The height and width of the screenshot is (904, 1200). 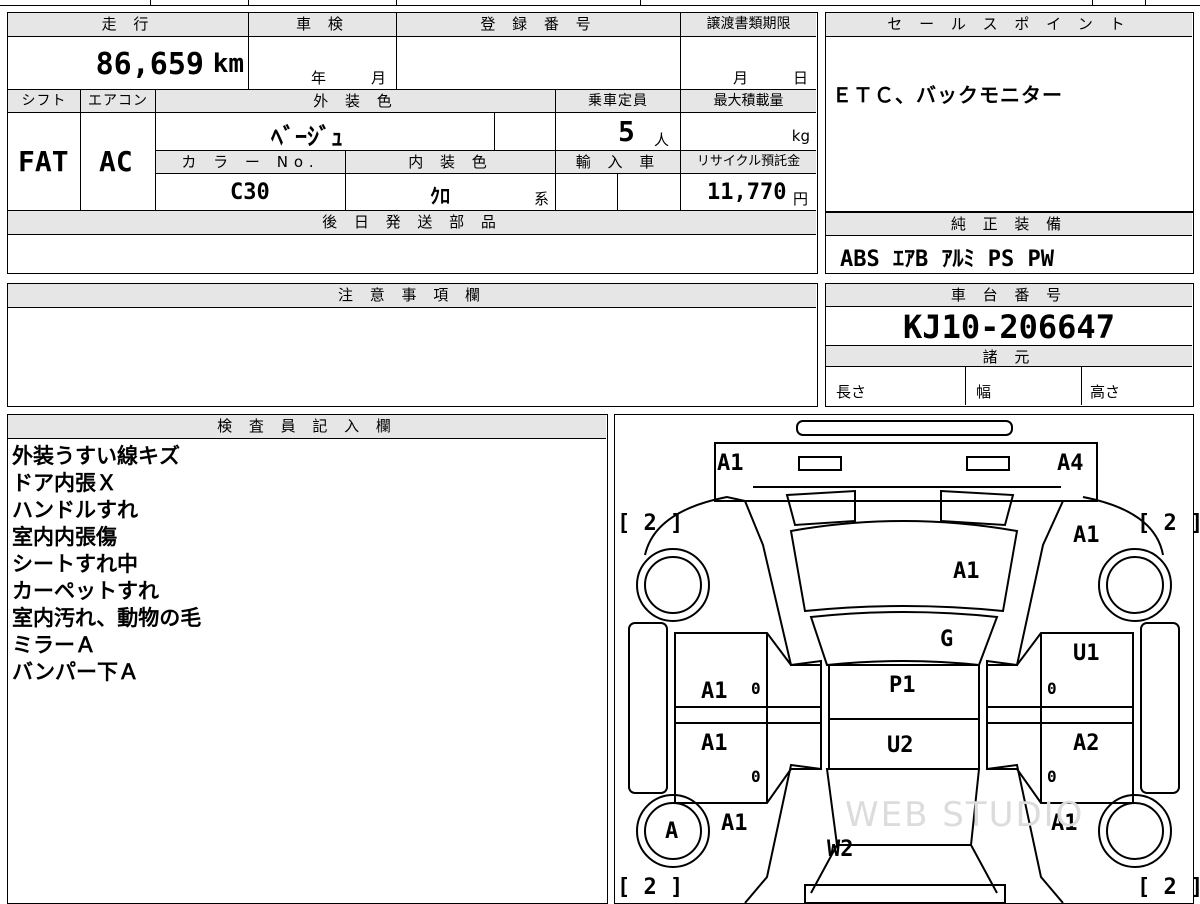 I want to click on mileage-label: 走 行, so click(x=128, y=25).